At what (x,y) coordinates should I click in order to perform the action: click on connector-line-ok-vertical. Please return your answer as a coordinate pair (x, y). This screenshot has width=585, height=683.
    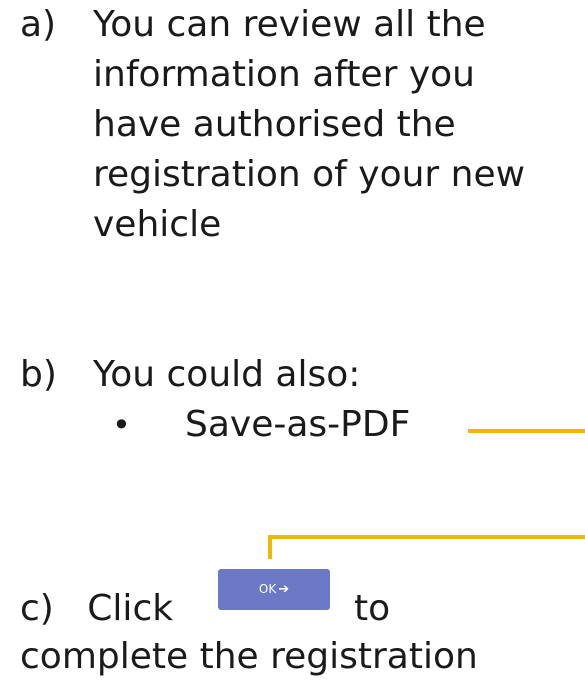
    Looking at the image, I should click on (270, 547).